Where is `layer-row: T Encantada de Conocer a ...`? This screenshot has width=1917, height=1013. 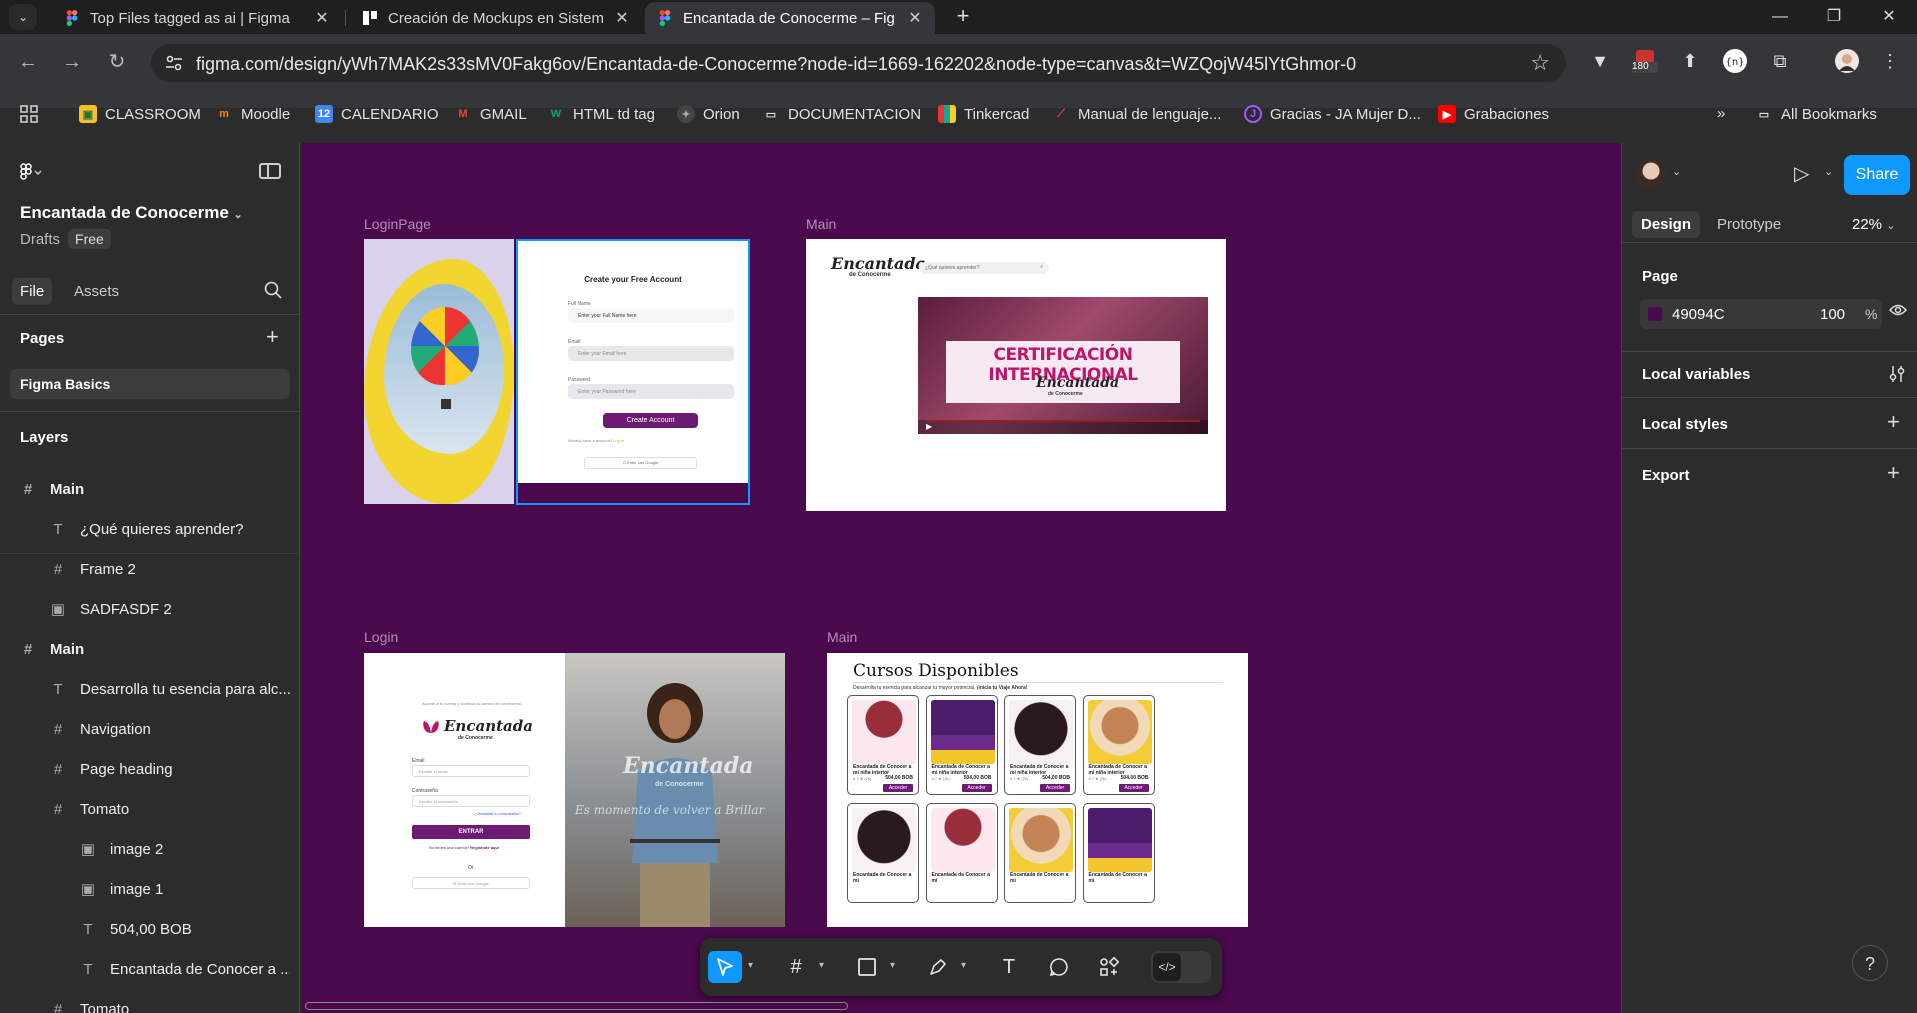
layer-row: T Encantada de Conocer a ... is located at coordinates (185, 969).